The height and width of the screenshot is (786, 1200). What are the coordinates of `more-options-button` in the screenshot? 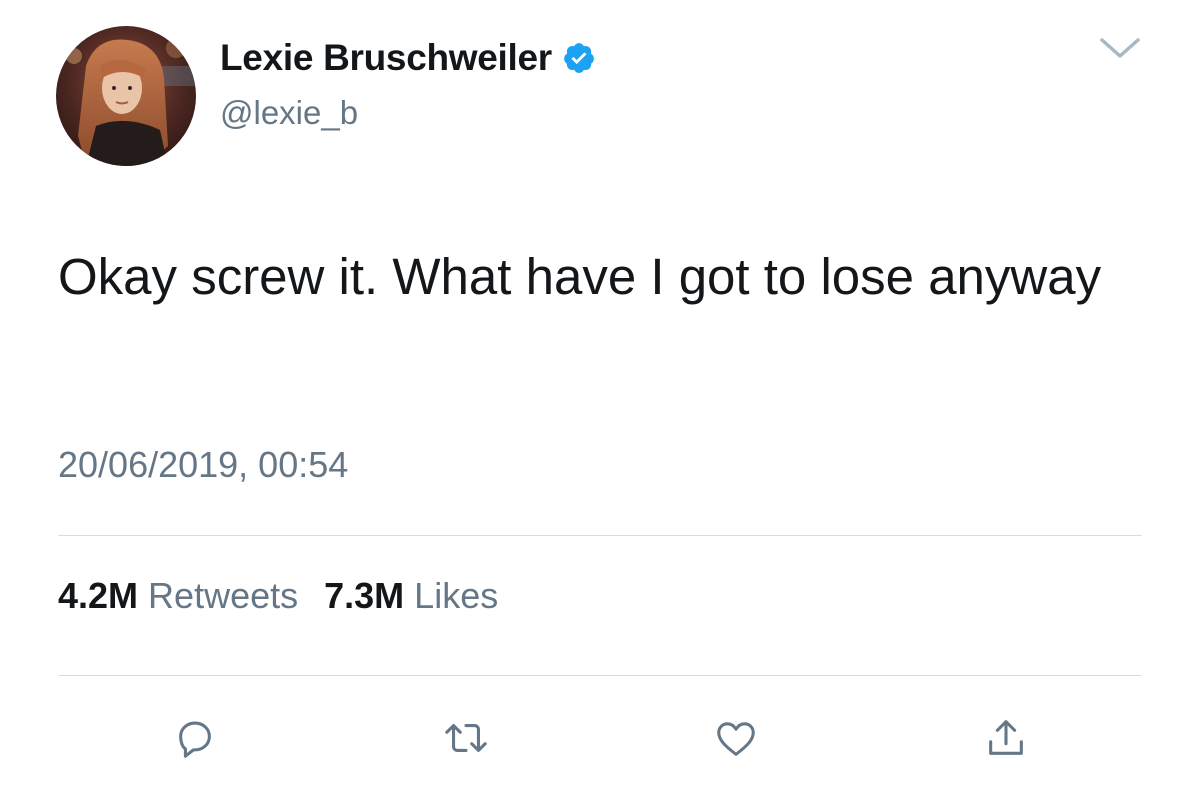 It's located at (1120, 47).